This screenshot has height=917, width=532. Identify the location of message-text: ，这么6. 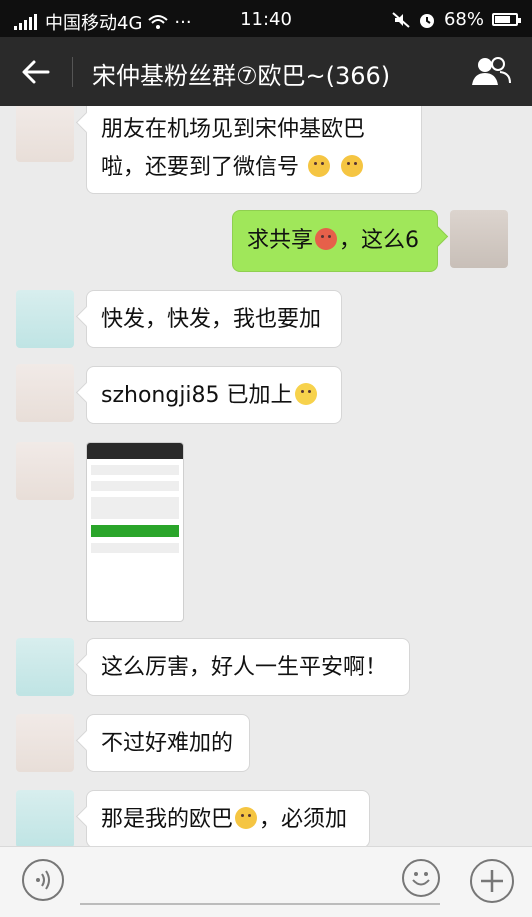
(379, 240).